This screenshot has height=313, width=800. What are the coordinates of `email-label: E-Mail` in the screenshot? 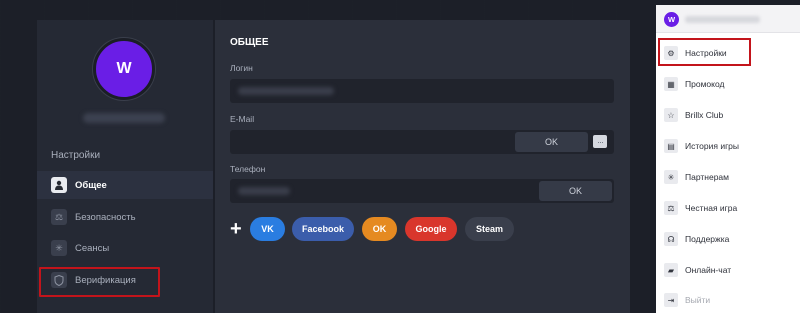 It's located at (242, 119).